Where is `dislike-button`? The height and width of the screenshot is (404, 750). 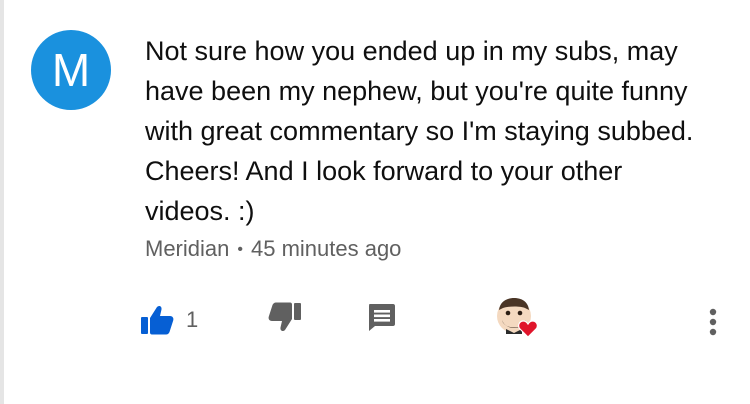
dislike-button is located at coordinates (288, 322).